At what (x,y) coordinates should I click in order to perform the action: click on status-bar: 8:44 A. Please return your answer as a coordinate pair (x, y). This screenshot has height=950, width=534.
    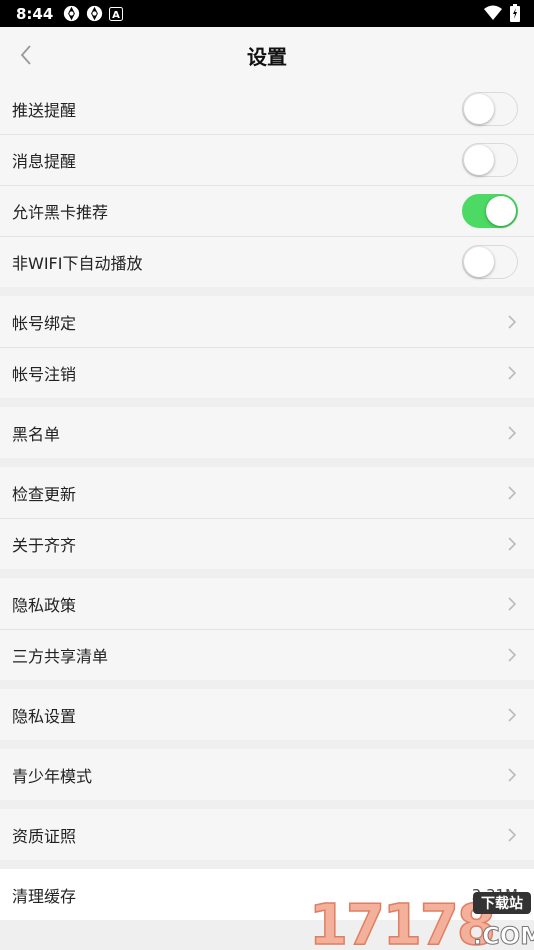
    Looking at the image, I should click on (267, 13).